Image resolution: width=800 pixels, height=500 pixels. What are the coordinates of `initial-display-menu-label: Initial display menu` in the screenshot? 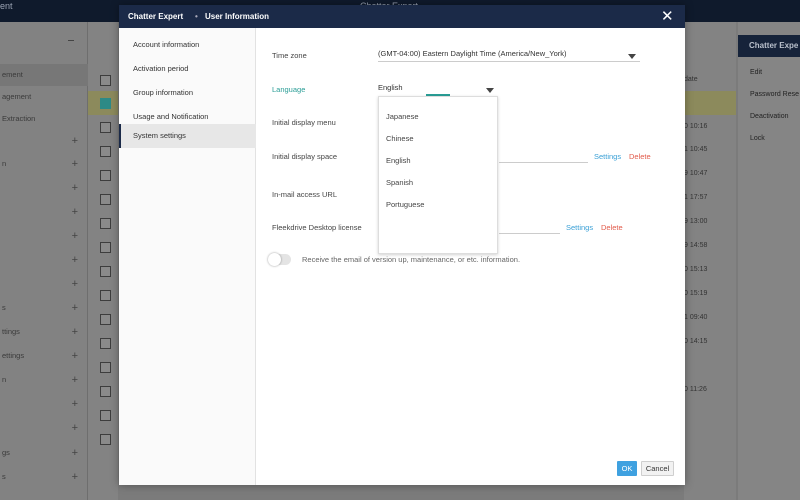 It's located at (304, 122).